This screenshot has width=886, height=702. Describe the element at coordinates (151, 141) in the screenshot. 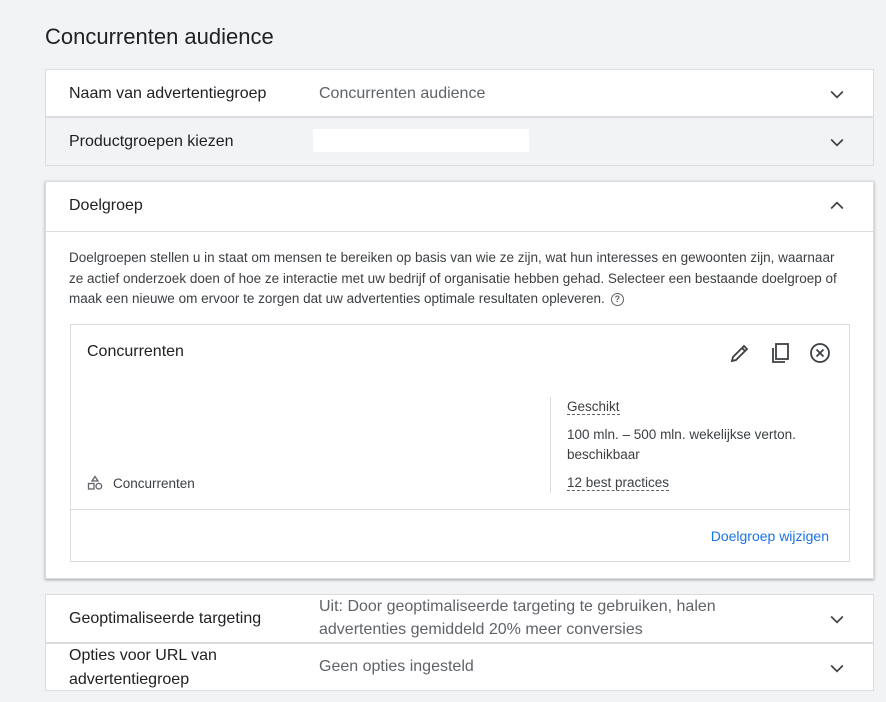

I see `product-groups-label: Productgroepen kiezen` at that location.